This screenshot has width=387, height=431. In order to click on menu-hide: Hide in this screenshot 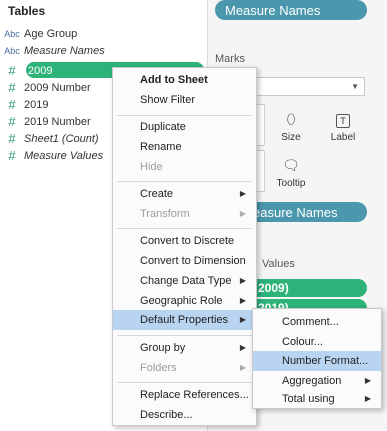, I will do `click(151, 167)`.